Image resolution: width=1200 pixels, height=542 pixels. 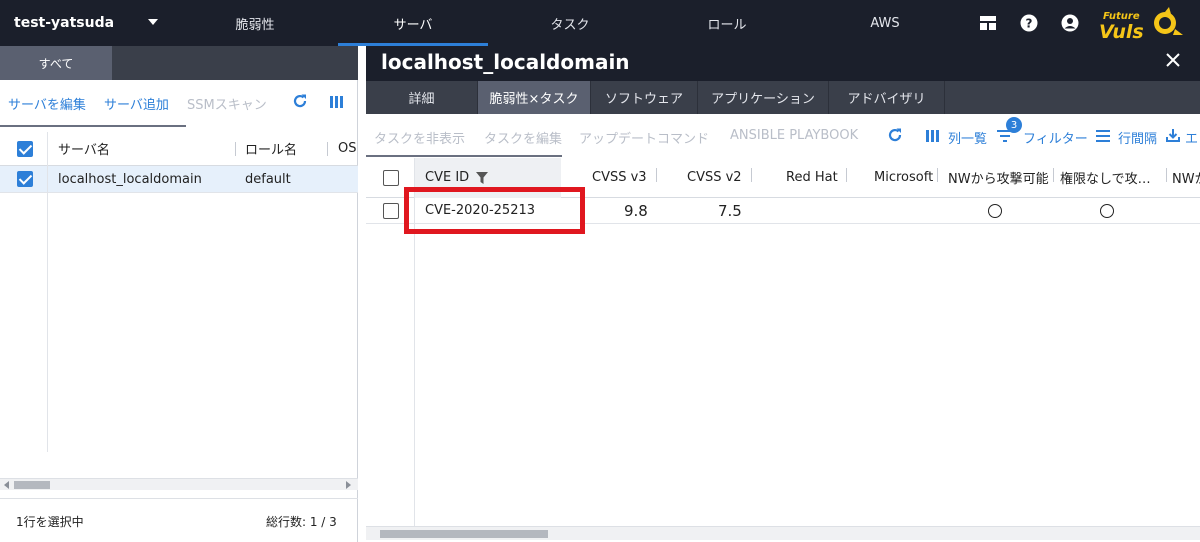 What do you see at coordinates (136, 103) in the screenshot?
I see `add-server-button: サーバ追加` at bounding box center [136, 103].